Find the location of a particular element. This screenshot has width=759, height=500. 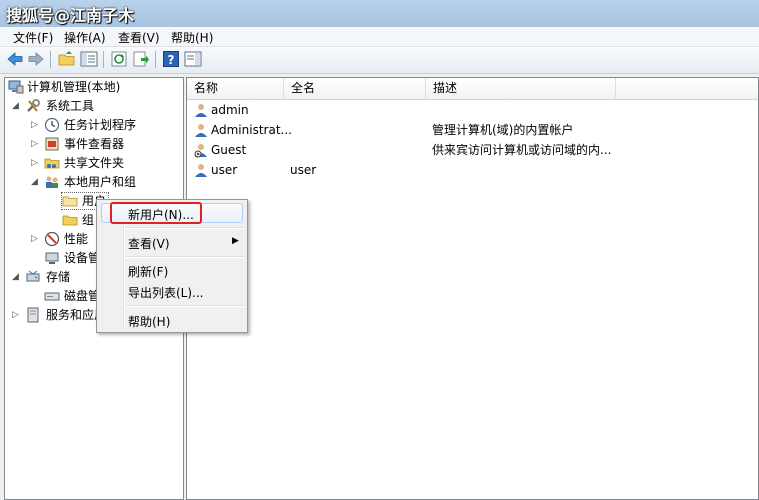

performance-icon is located at coordinates (52, 239).